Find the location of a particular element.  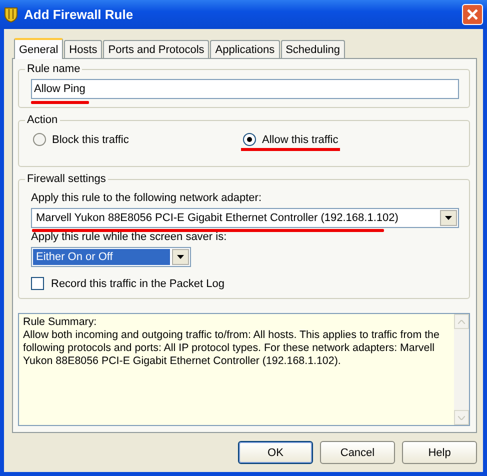

summary-text: Allow both incoming and outgoing traffic to/from: All hosts. This applies to traffic from the following protocols and ports: All IP protocol types. For these network adapters: Marvell Yukon 88E8056 PCI-E Gigabit Ethernet Controller (192.168.1.102). is located at coordinates (231, 348).